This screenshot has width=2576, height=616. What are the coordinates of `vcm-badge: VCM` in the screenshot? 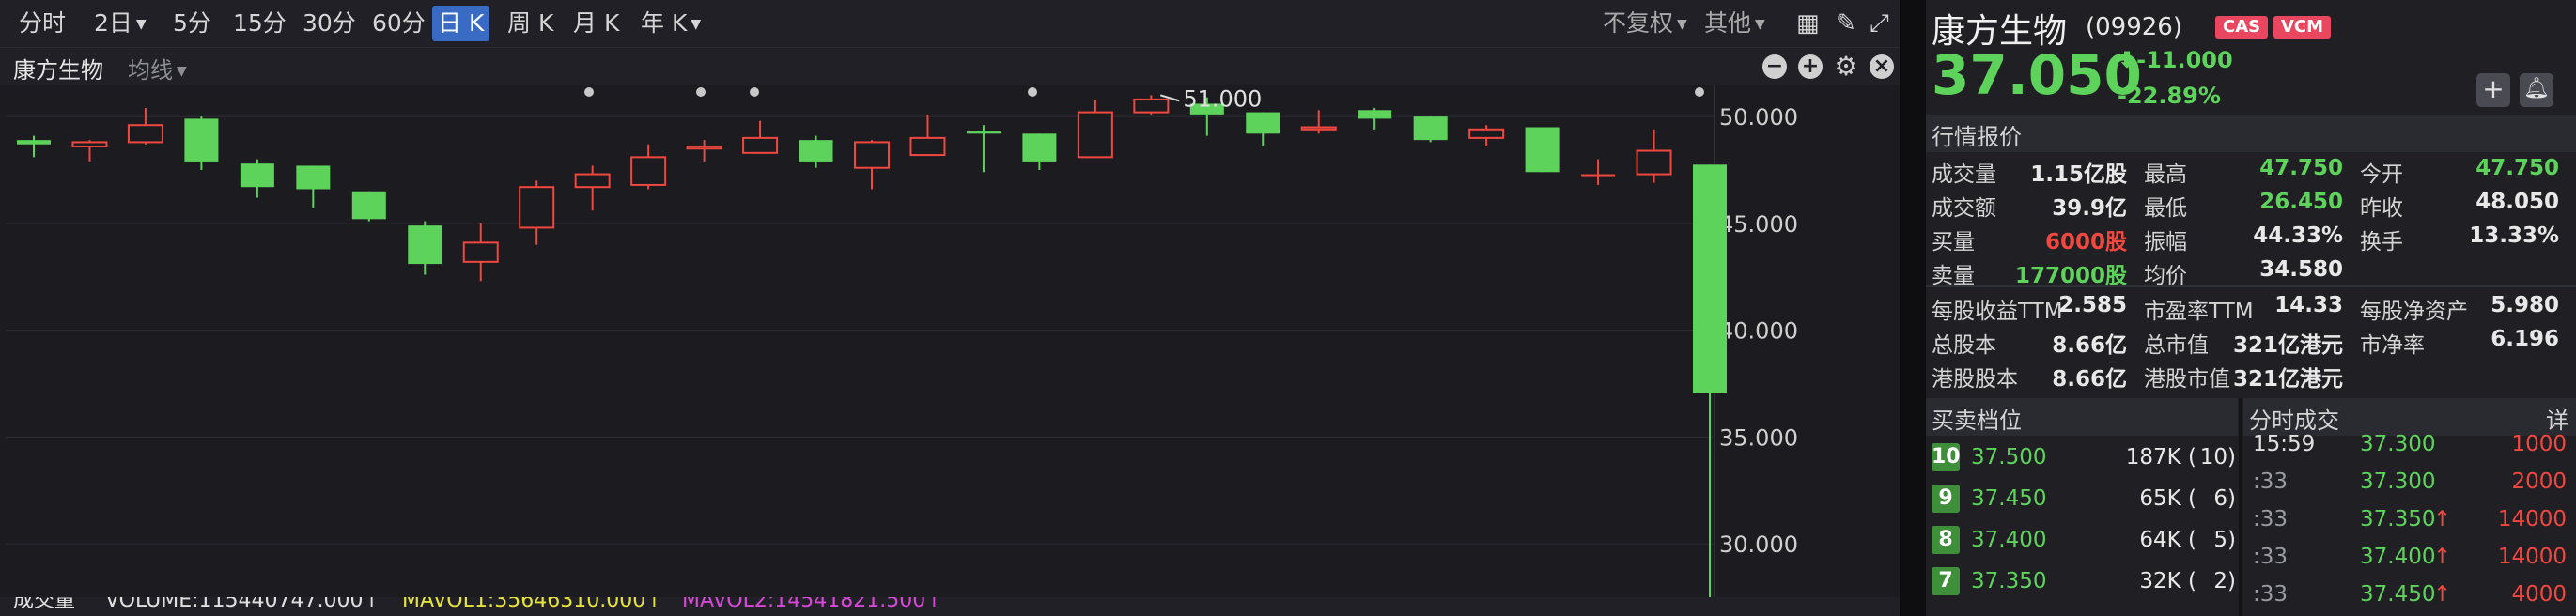 It's located at (2303, 27).